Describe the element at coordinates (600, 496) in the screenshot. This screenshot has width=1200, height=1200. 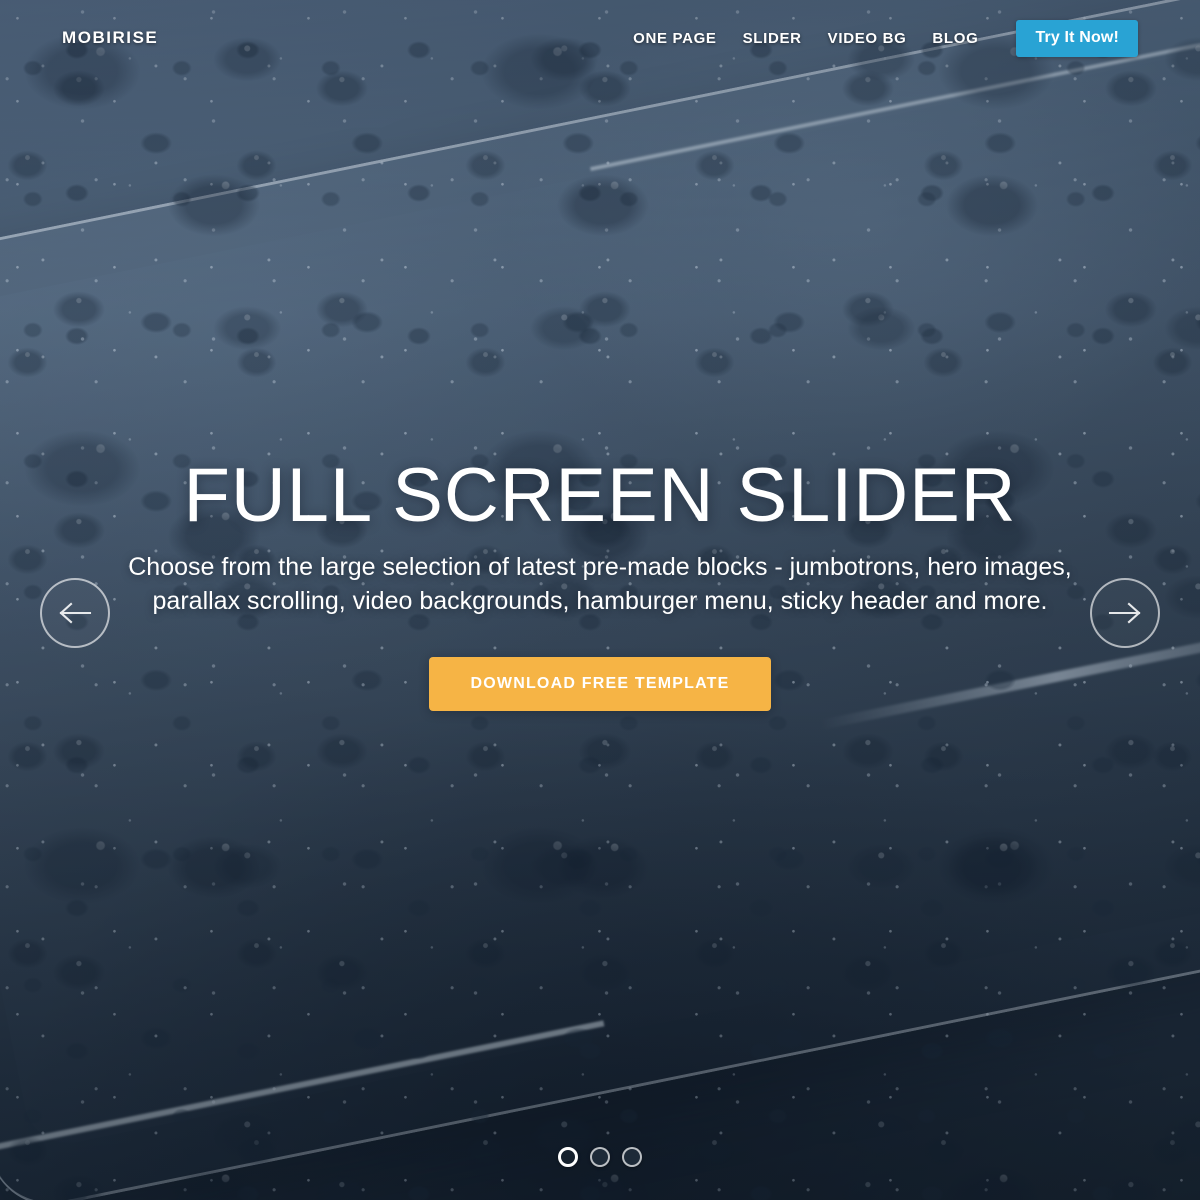
I see `page-title: FULL SCREEN SLIDER` at that location.